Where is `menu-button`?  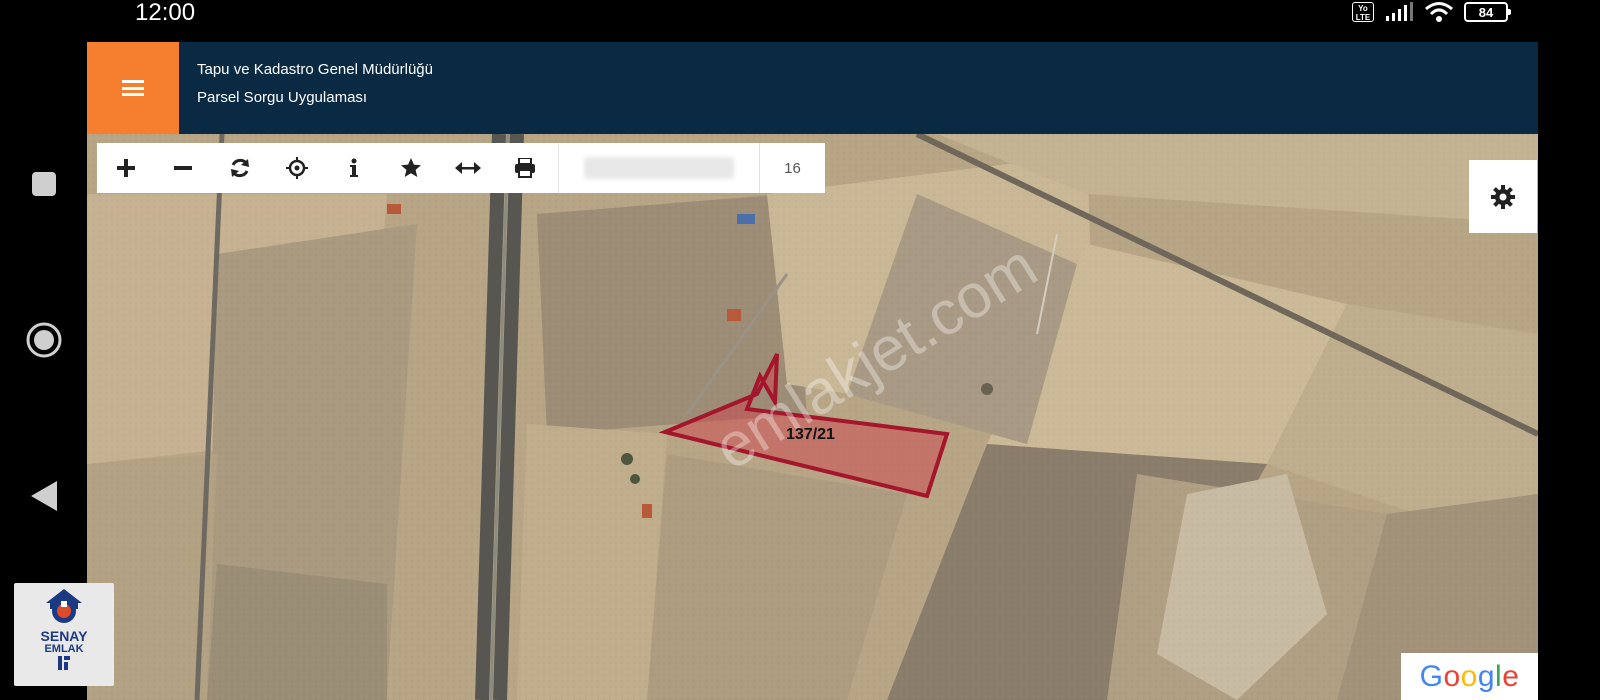
menu-button is located at coordinates (133, 88).